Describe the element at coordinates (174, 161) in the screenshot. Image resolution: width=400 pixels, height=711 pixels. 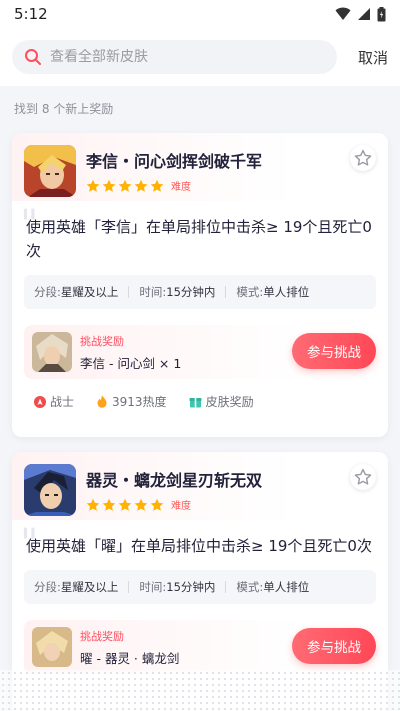
I see `card-title: 李信・问心剑挥剑破千军` at that location.